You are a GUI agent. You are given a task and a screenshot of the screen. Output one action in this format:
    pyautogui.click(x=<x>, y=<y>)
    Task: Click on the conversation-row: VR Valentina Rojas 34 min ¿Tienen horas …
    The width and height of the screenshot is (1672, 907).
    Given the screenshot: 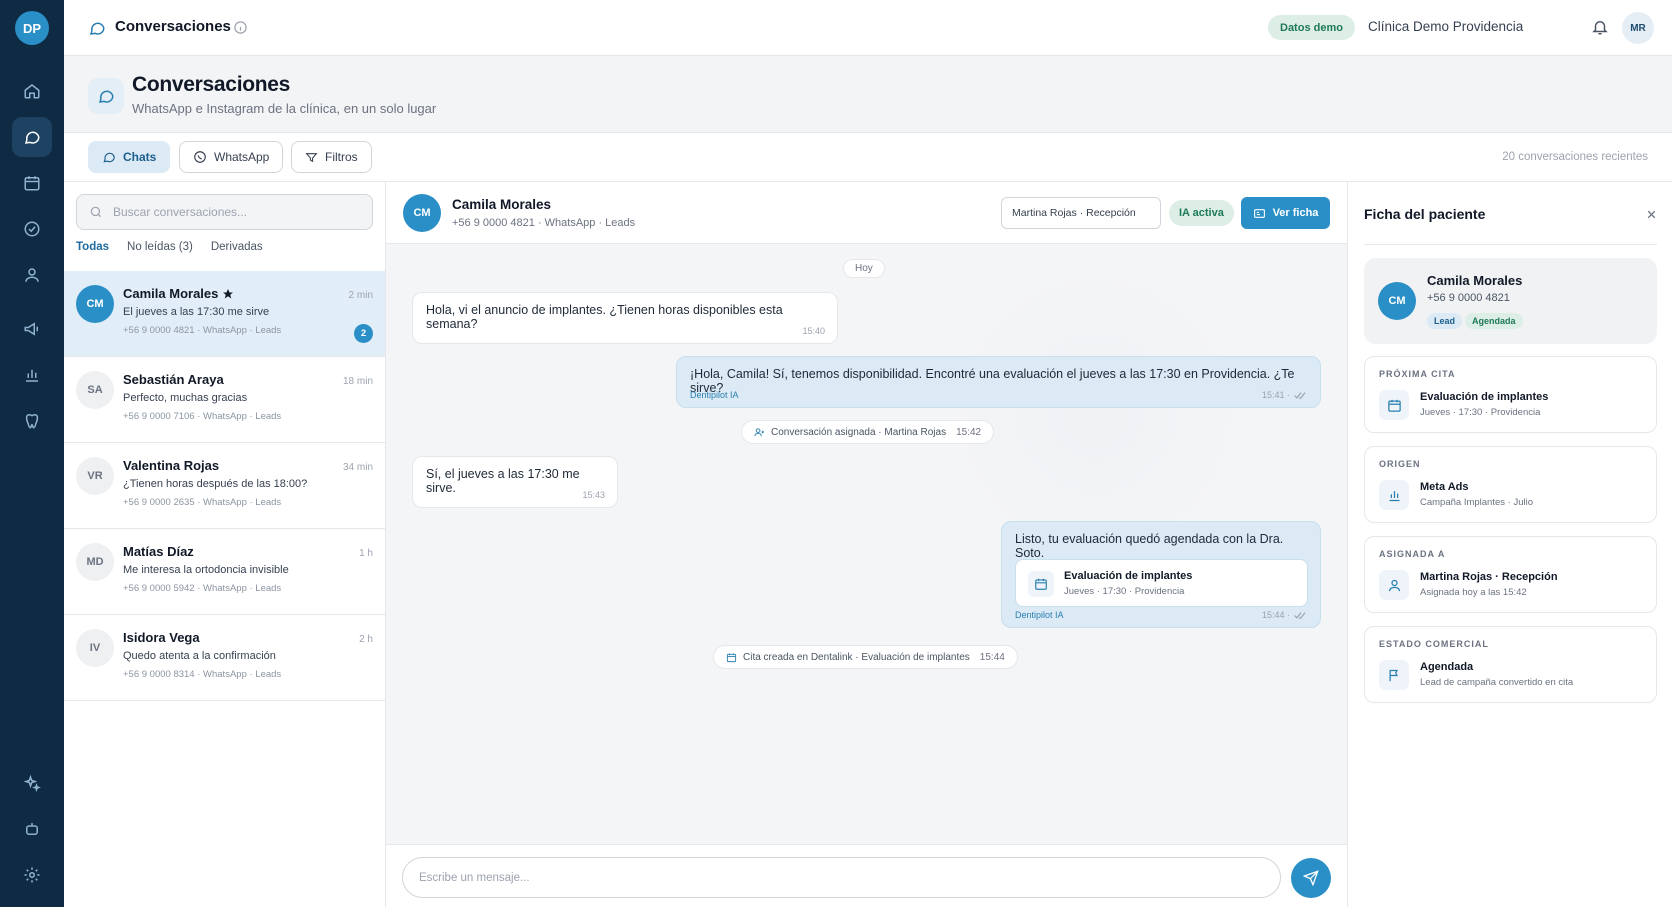 What is the action you would take?
    pyautogui.click(x=224, y=486)
    